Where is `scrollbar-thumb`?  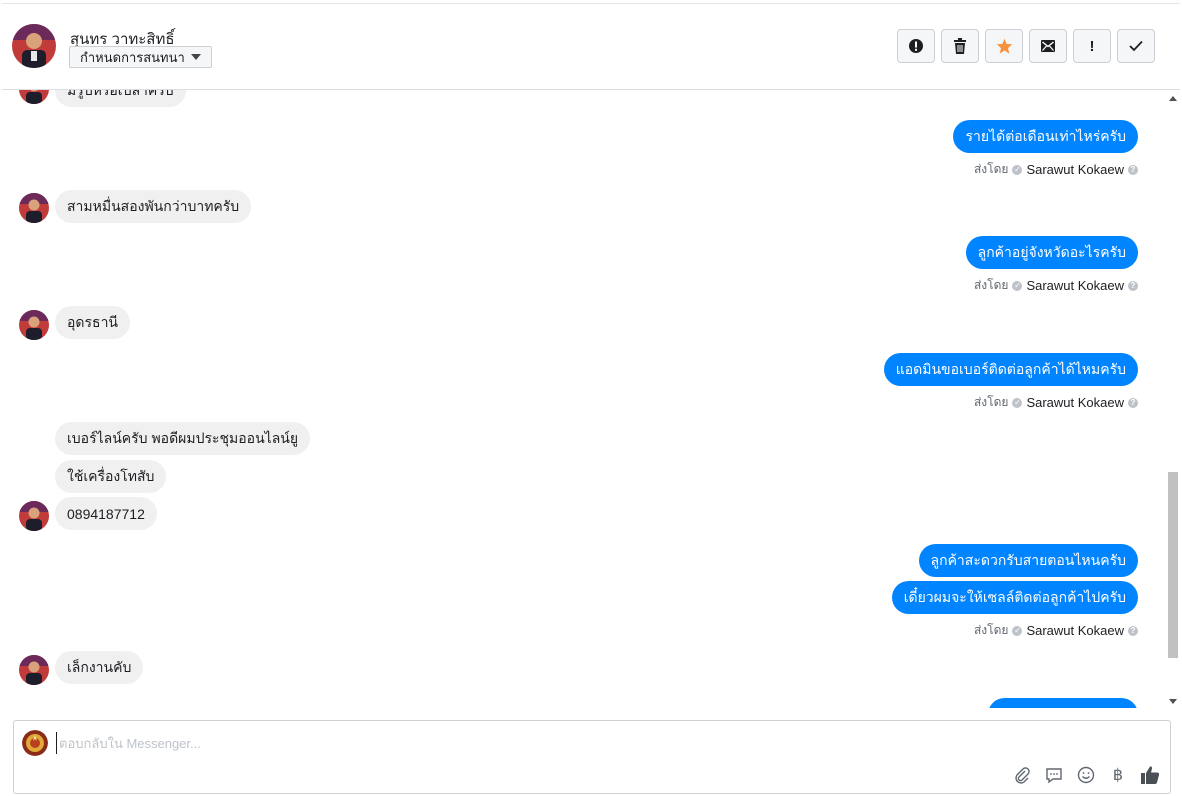 scrollbar-thumb is located at coordinates (1173, 565).